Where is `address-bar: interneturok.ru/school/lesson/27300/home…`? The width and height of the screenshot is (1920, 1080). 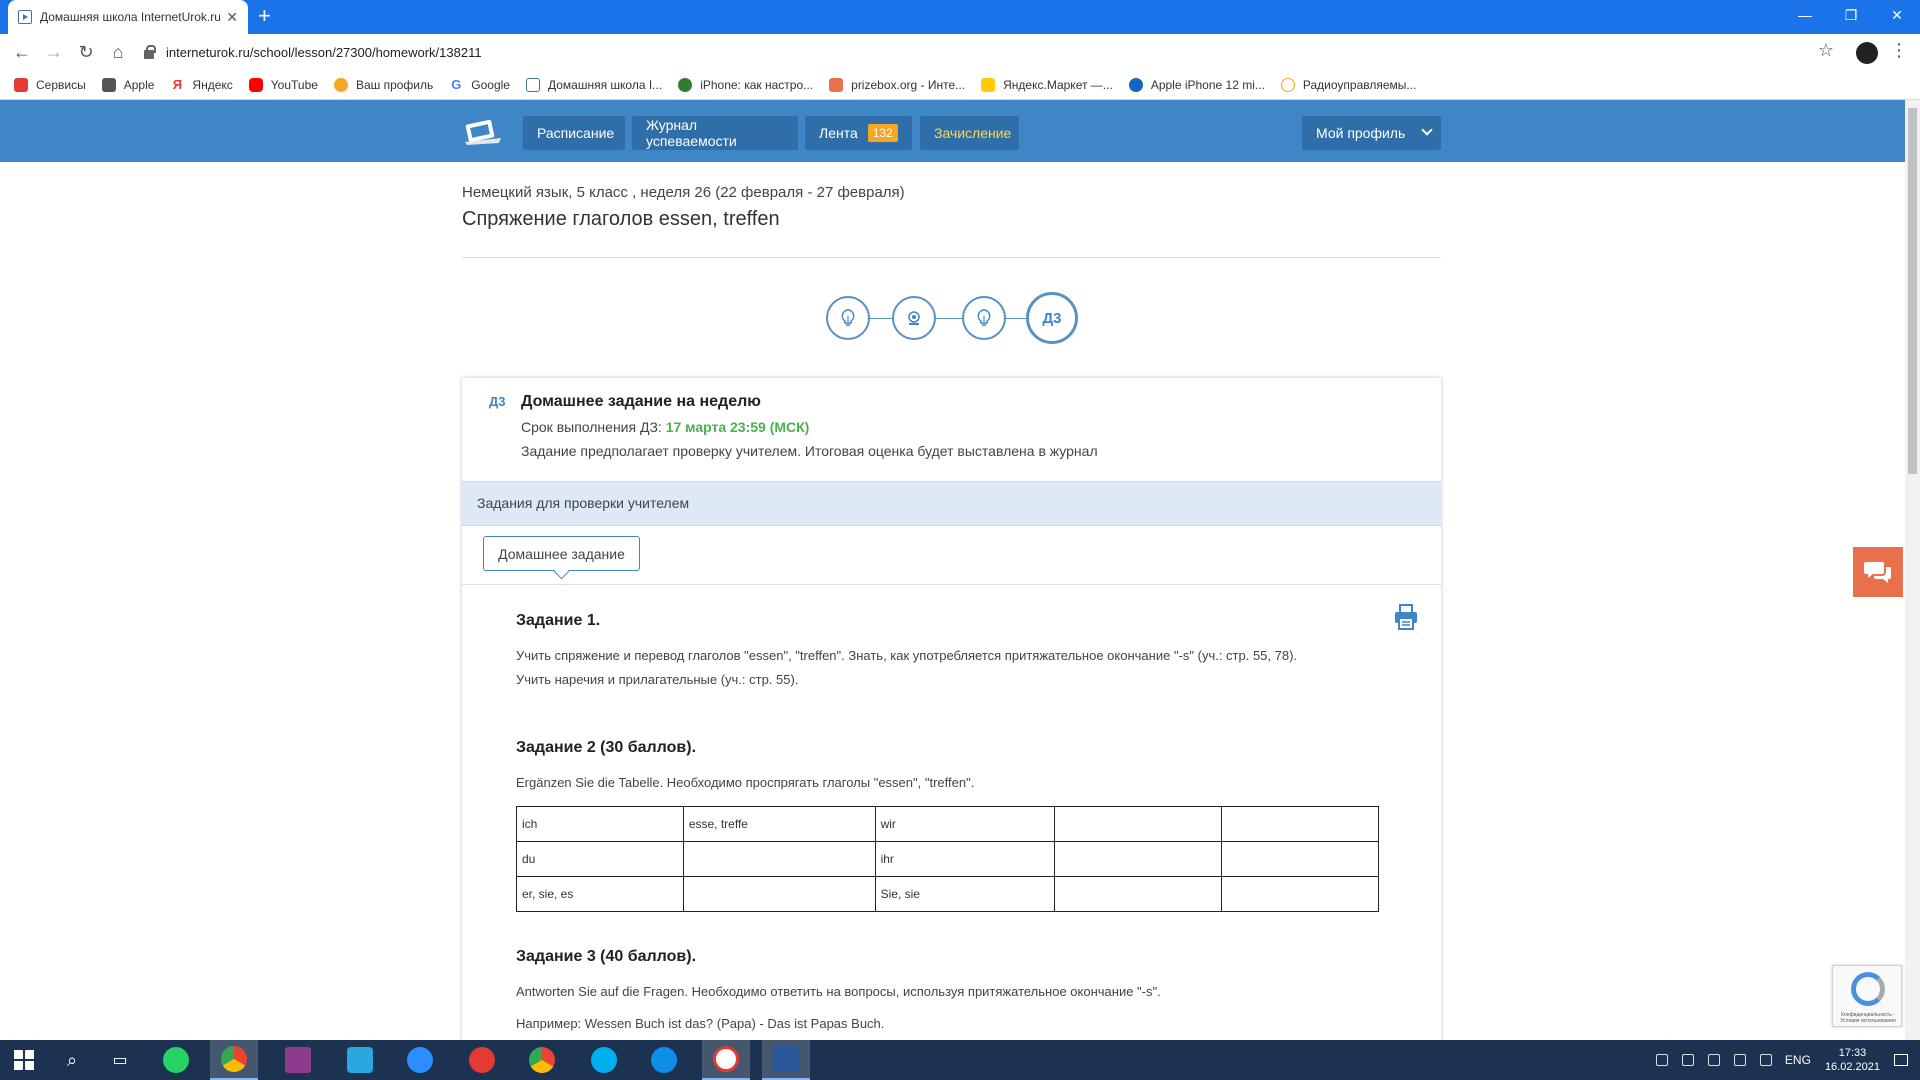 address-bar: interneturok.ru/school/lesson/27300/home… is located at coordinates (984, 52).